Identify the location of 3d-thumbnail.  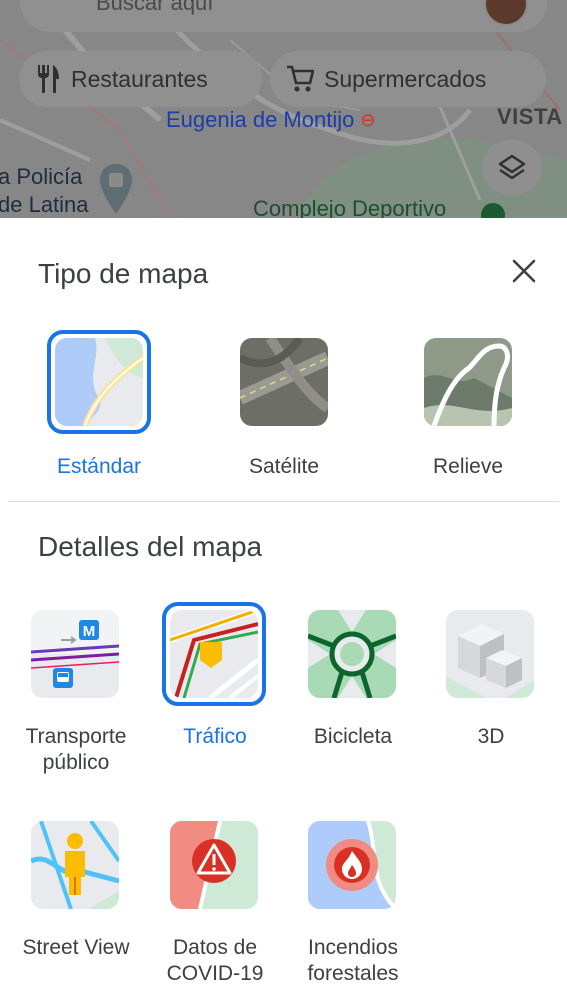
(490, 654).